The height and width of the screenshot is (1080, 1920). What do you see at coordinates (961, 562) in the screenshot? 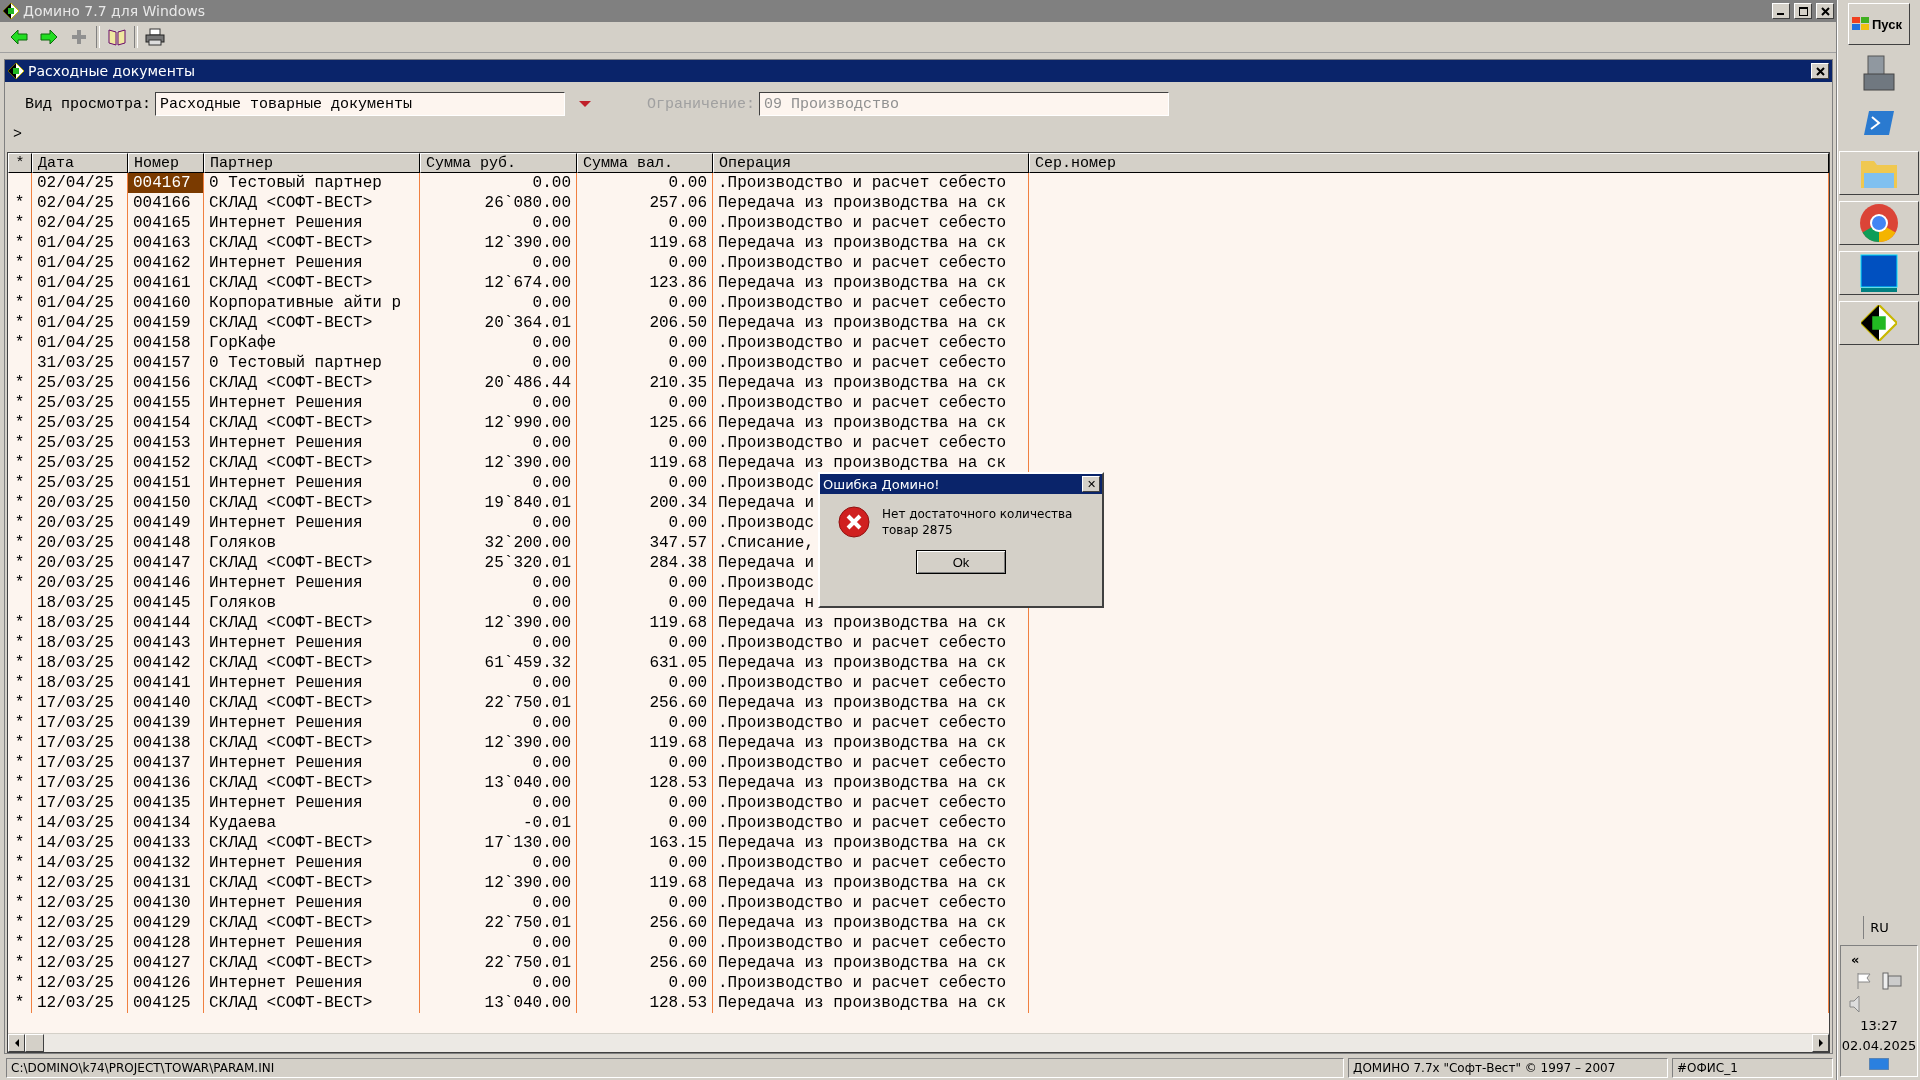
I see `ok-button: Ok` at bounding box center [961, 562].